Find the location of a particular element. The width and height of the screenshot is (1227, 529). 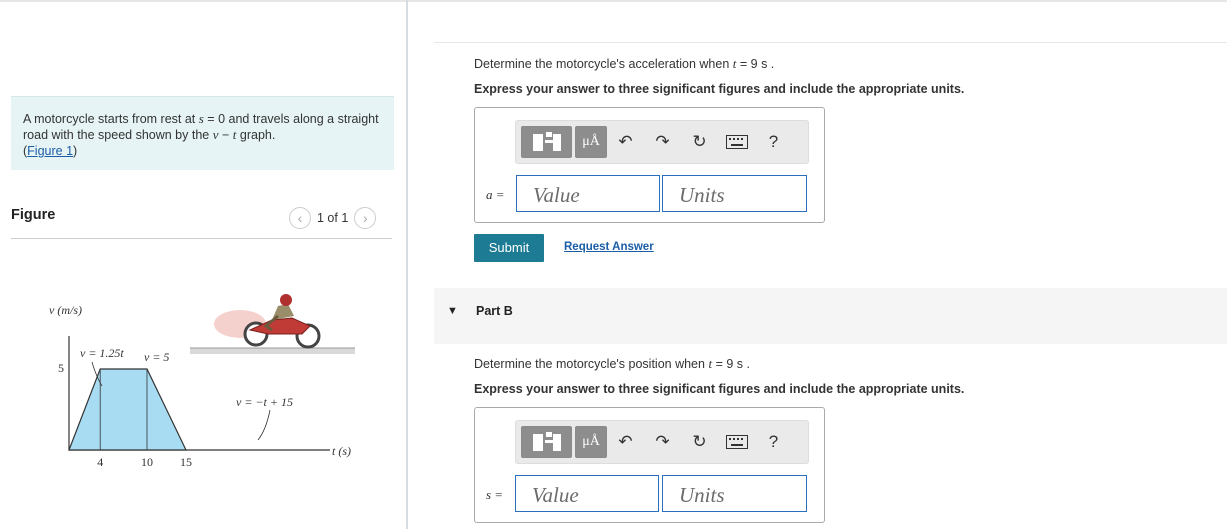

figure-pager: ‹ 1 of 1 › is located at coordinates (333, 218).